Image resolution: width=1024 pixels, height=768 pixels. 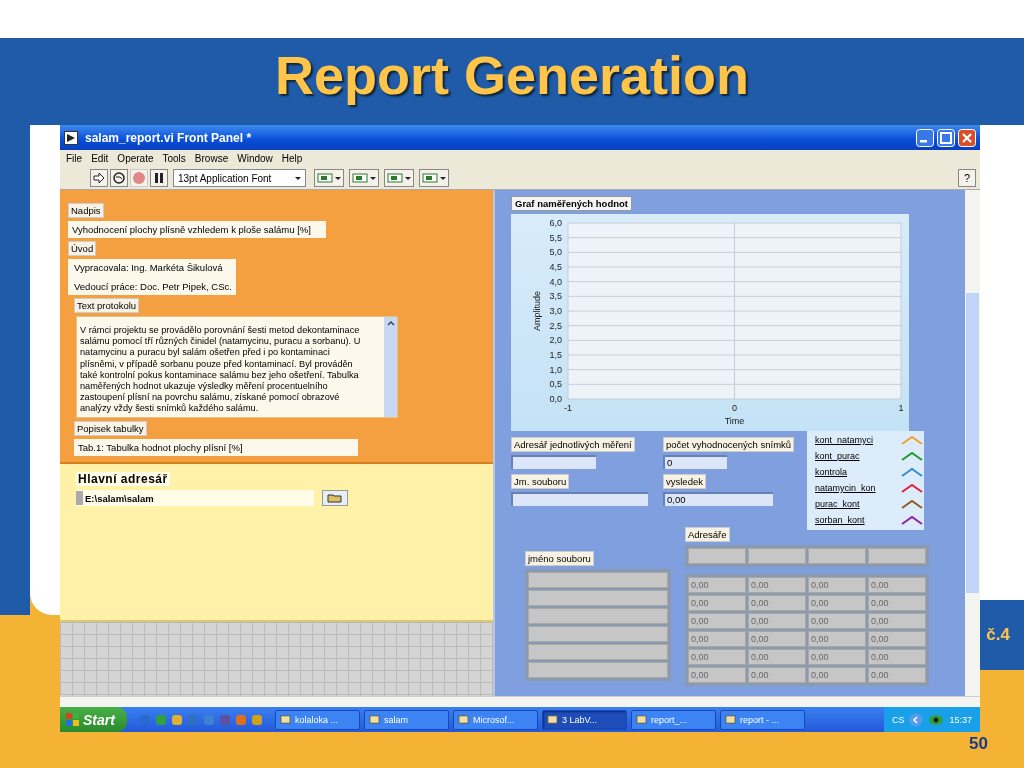 I want to click on align-icon, so click(x=329, y=178).